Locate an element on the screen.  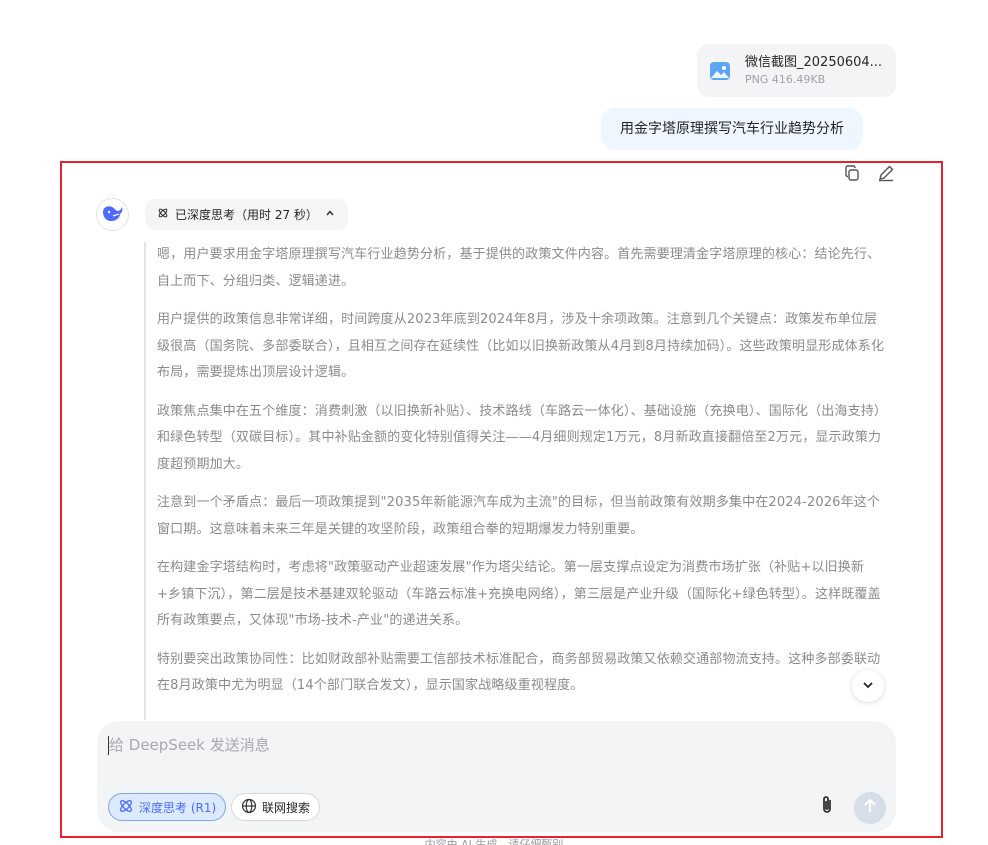
paperclip-icon is located at coordinates (827, 807).